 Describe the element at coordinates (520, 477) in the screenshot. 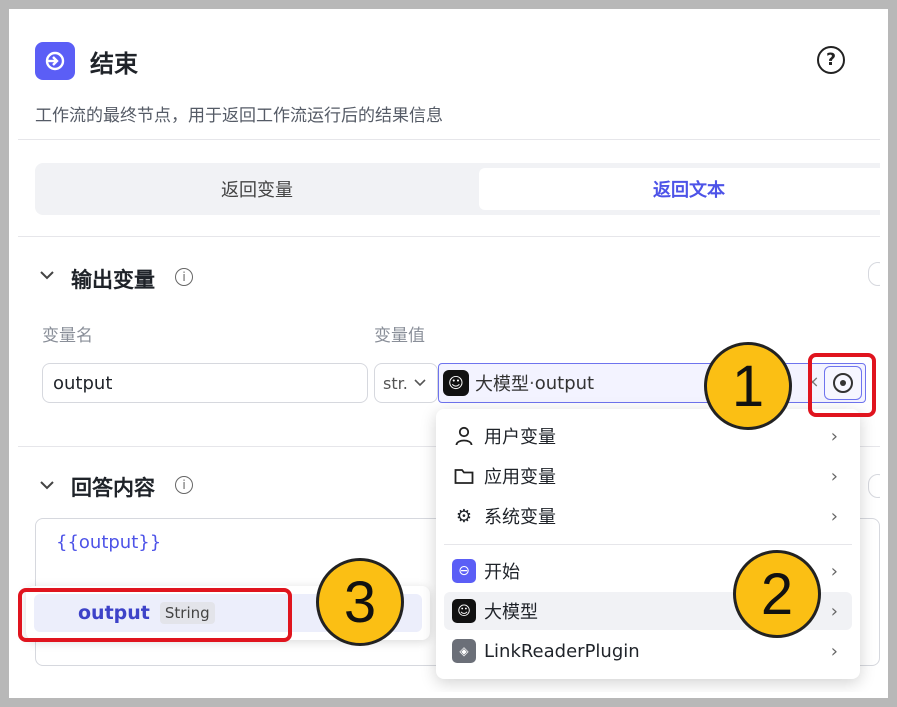

I see `dropdown-item-label: 应用变量` at that location.